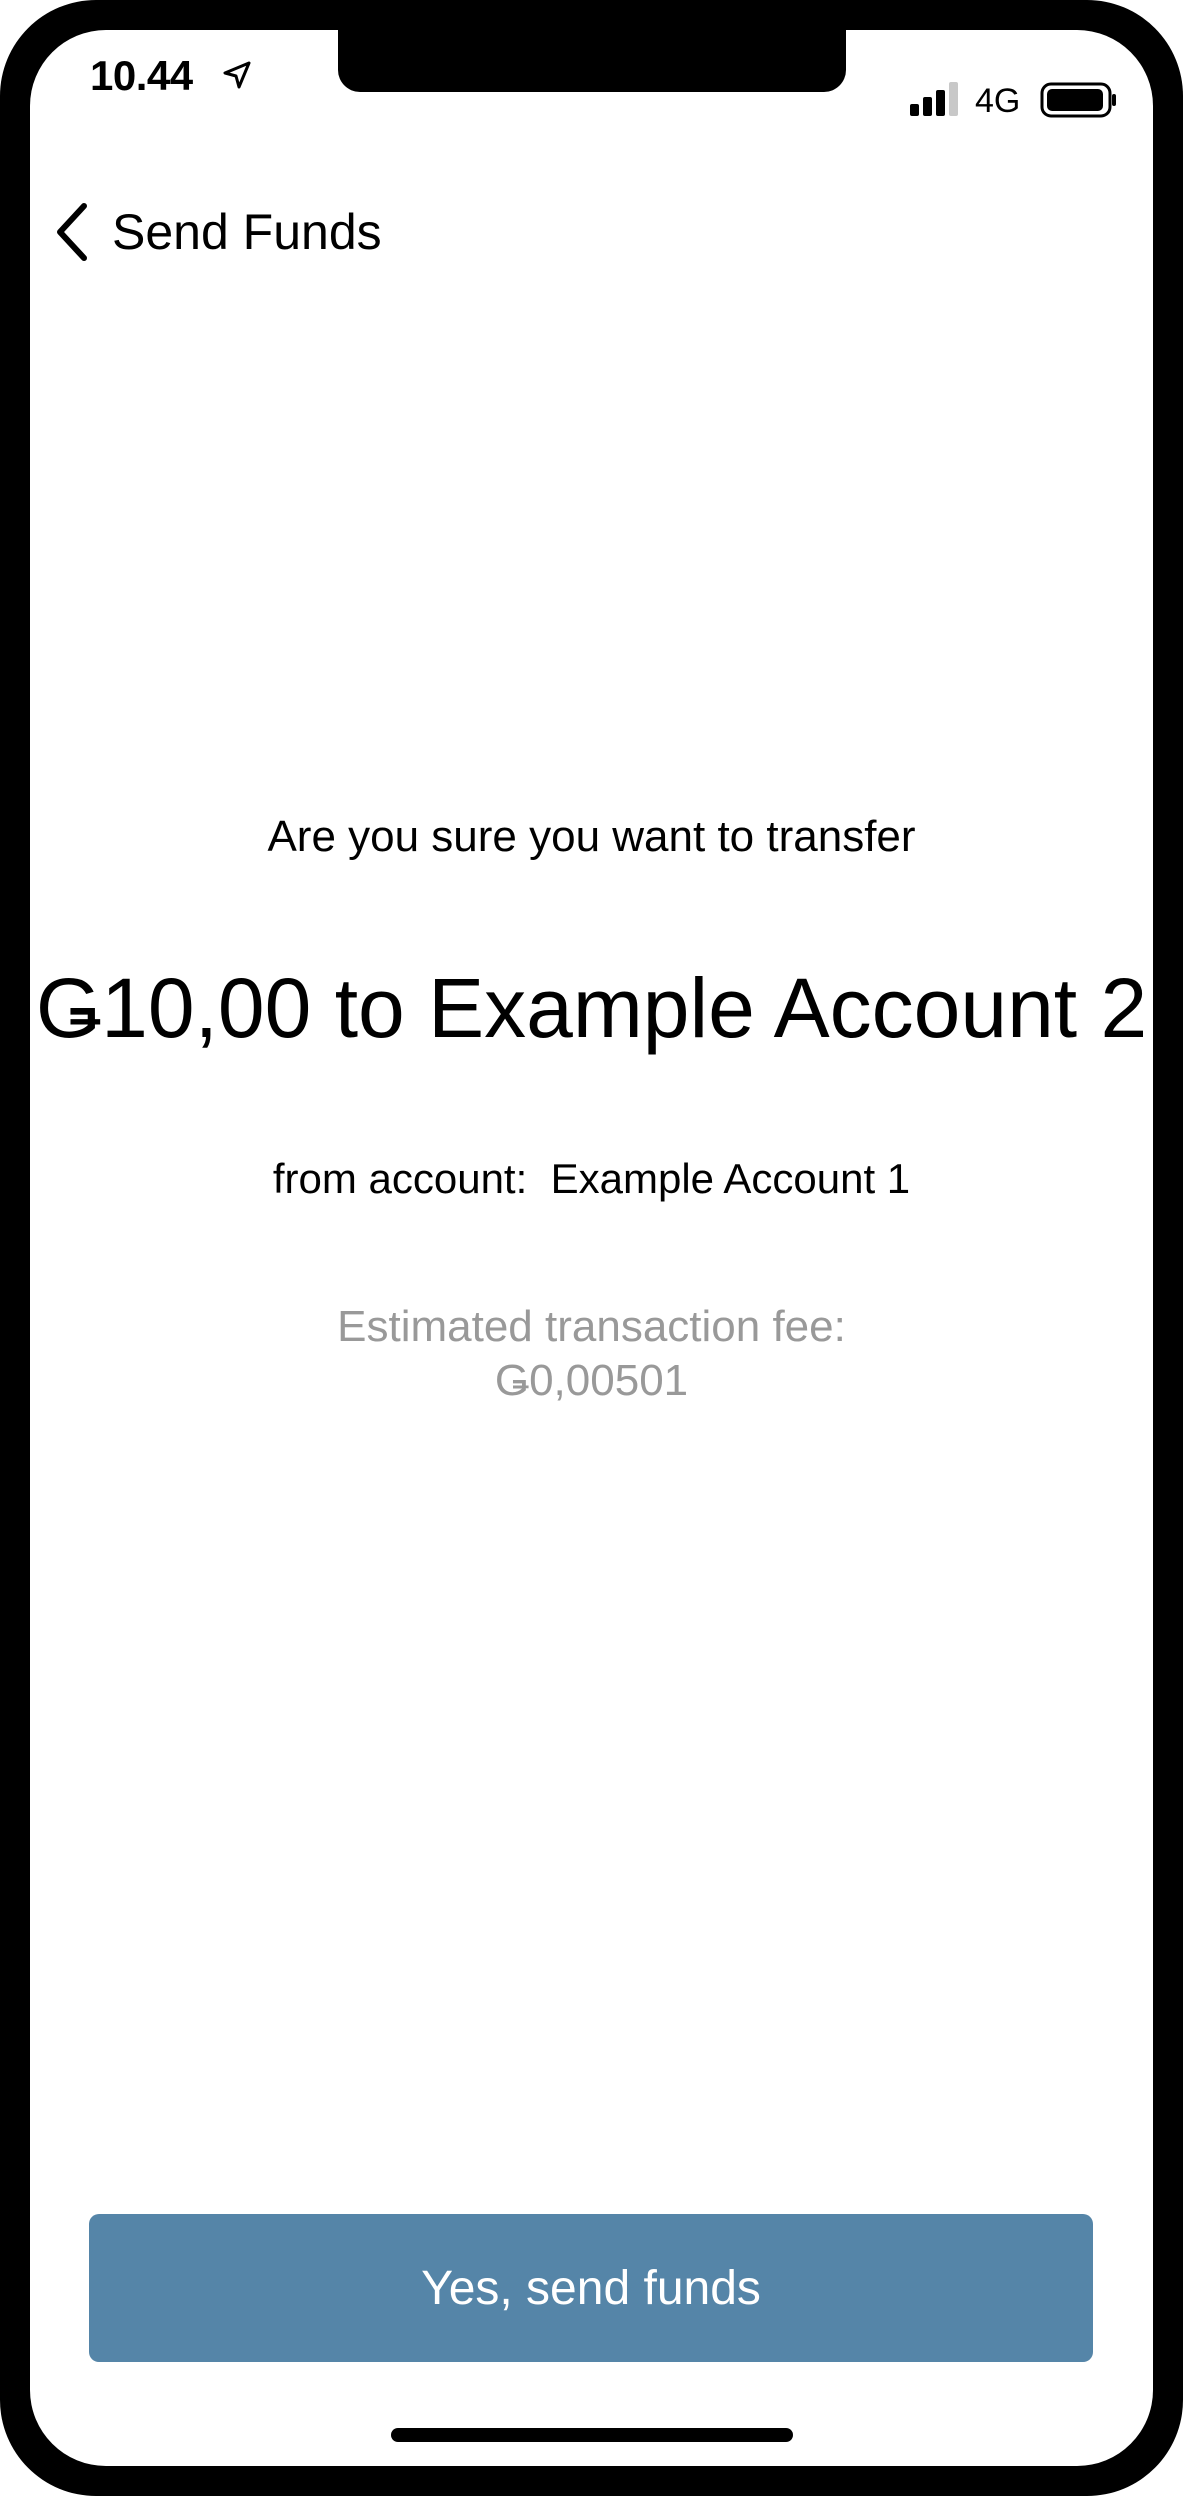  What do you see at coordinates (591, 1178) in the screenshot?
I see `from-account-line: from account: Example Account 1` at bounding box center [591, 1178].